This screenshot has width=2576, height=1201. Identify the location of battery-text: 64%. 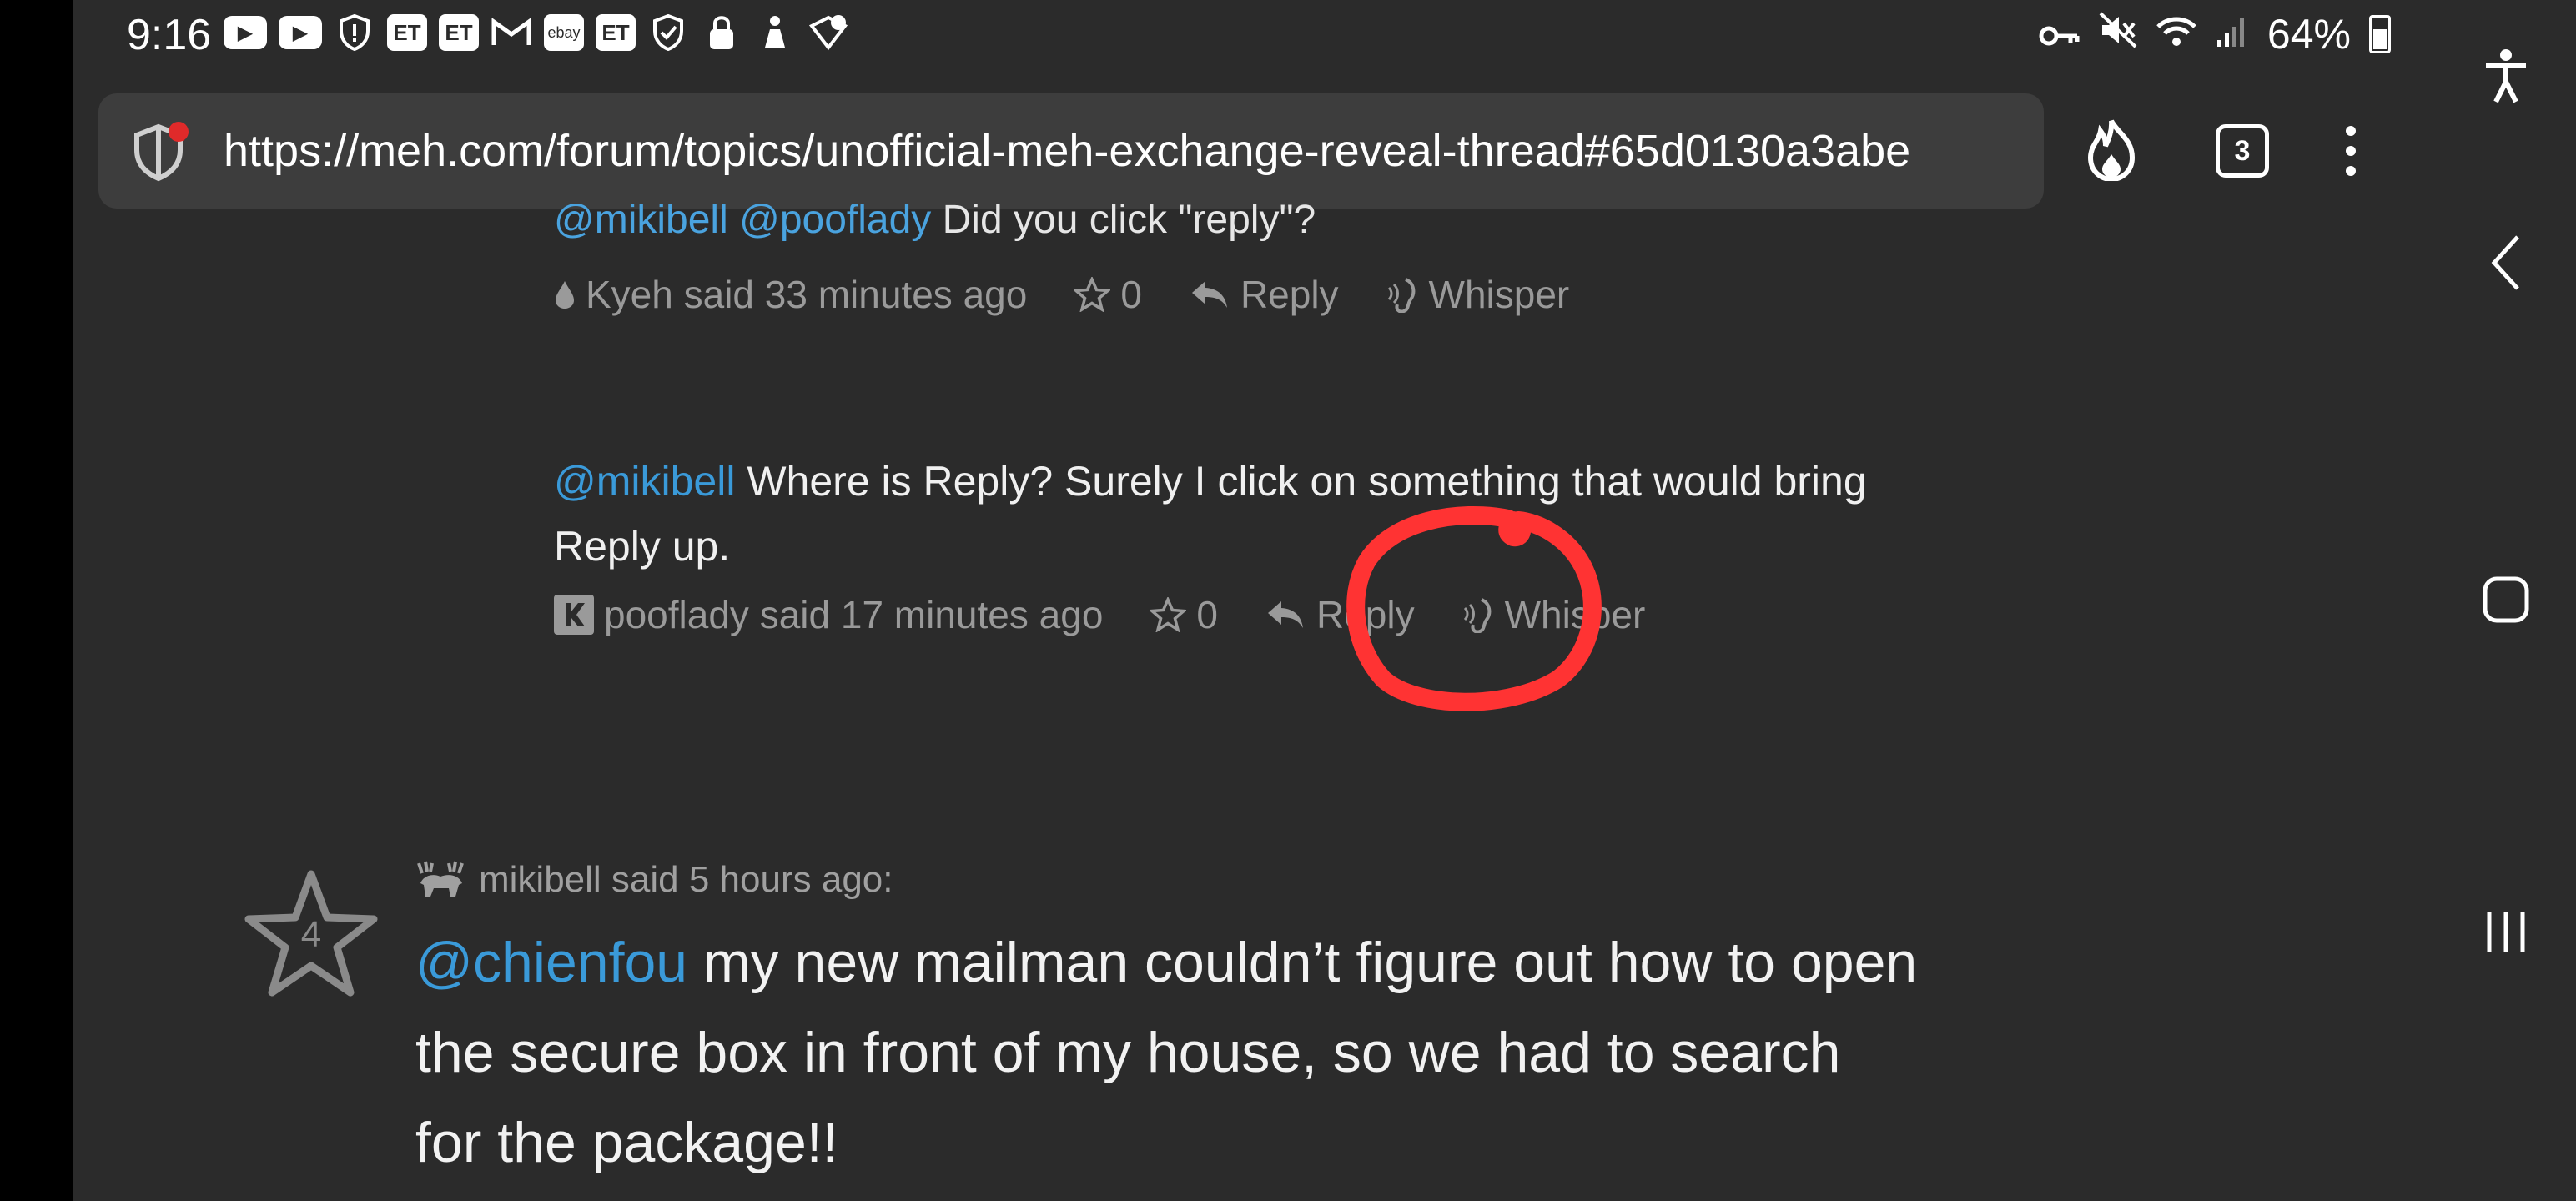
(2309, 35).